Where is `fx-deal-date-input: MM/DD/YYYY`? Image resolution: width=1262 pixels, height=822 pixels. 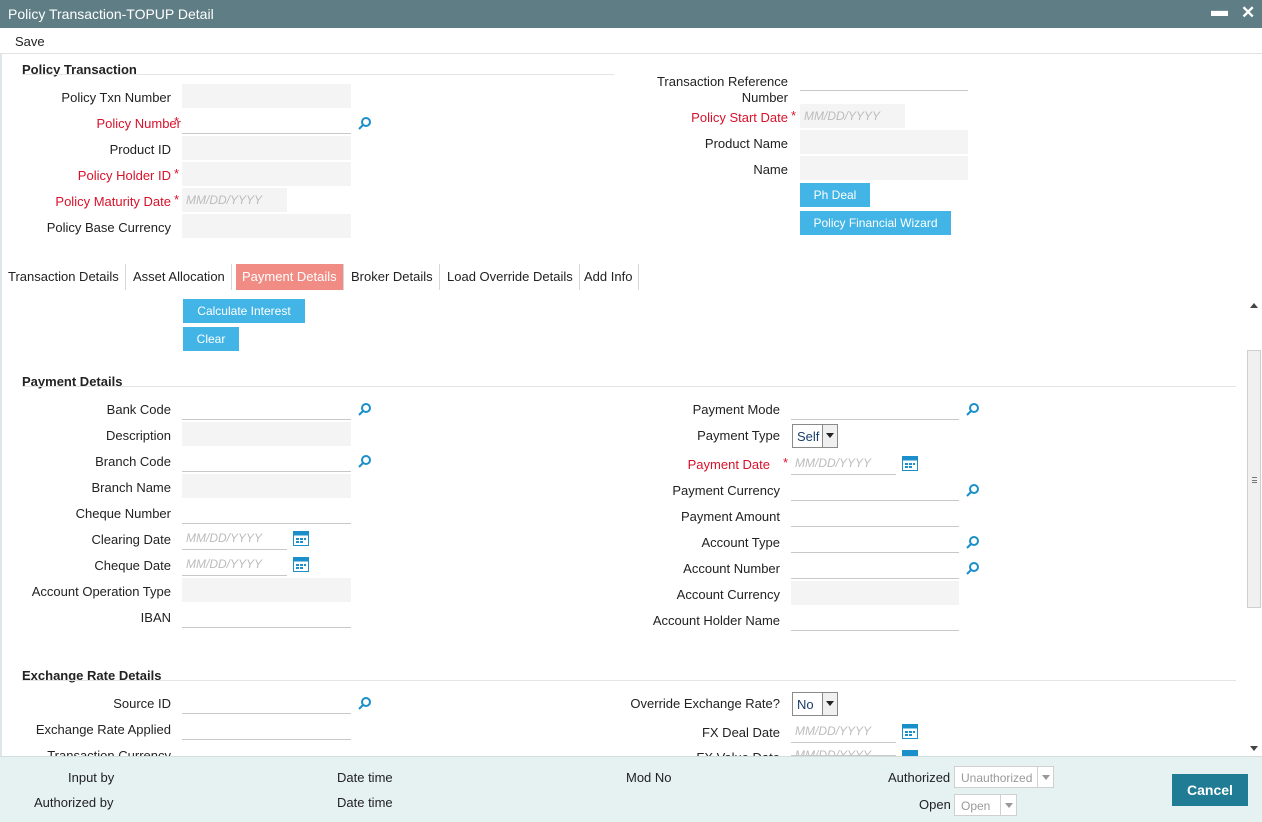
fx-deal-date-input: MM/DD/YYYY is located at coordinates (843, 731).